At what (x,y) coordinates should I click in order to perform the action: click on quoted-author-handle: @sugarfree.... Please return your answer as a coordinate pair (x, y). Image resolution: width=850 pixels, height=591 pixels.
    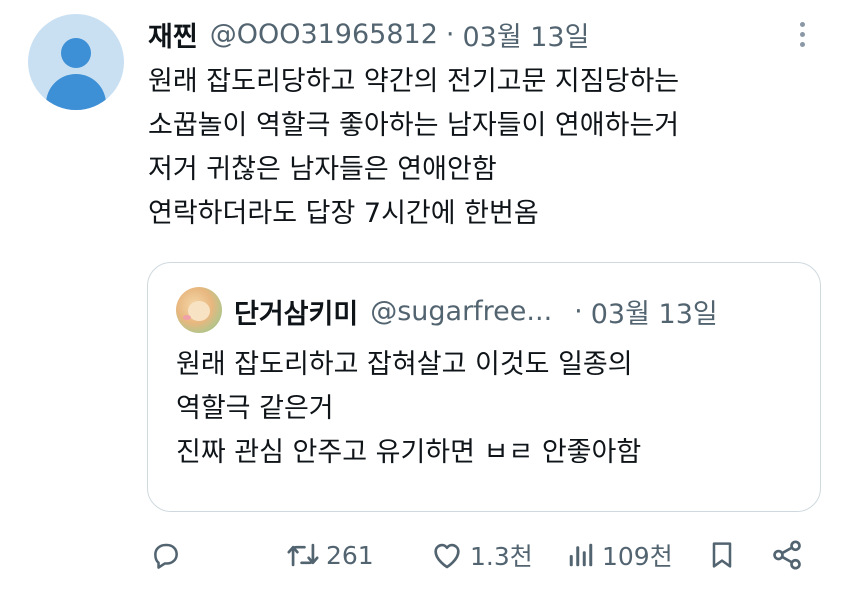
    Looking at the image, I should click on (461, 311).